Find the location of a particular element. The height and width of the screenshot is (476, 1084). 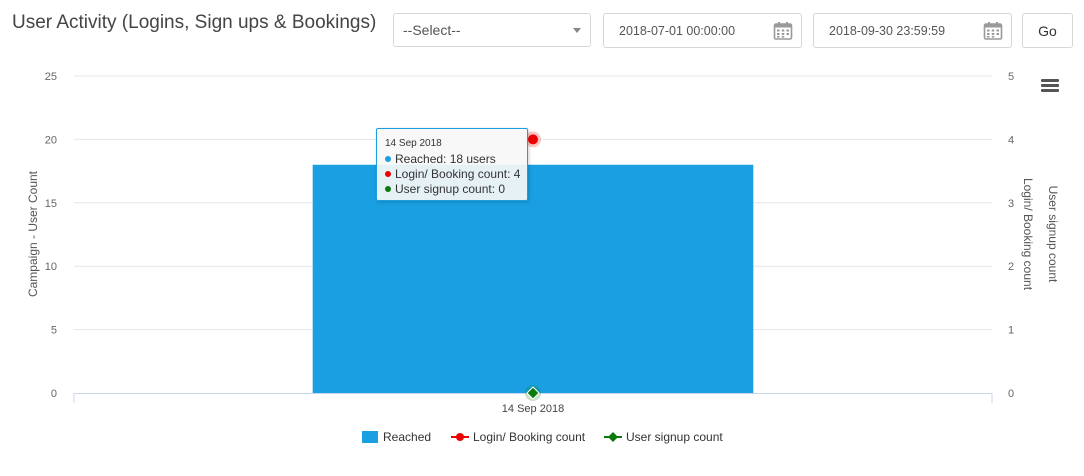

point-login-booking is located at coordinates (533, 139).